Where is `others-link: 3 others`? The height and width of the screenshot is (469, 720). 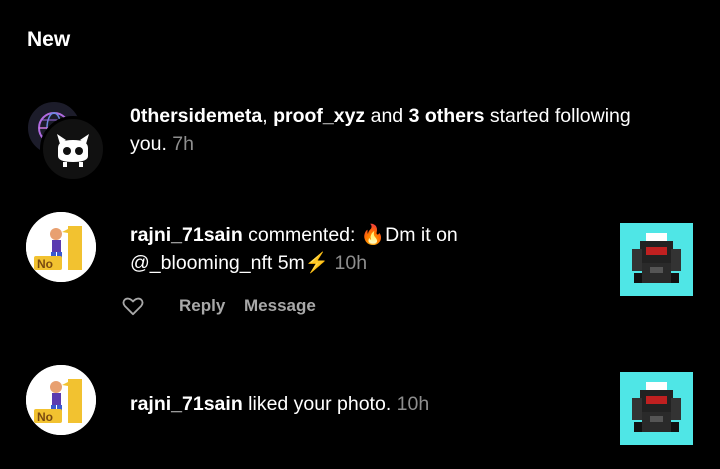 others-link: 3 others is located at coordinates (447, 116).